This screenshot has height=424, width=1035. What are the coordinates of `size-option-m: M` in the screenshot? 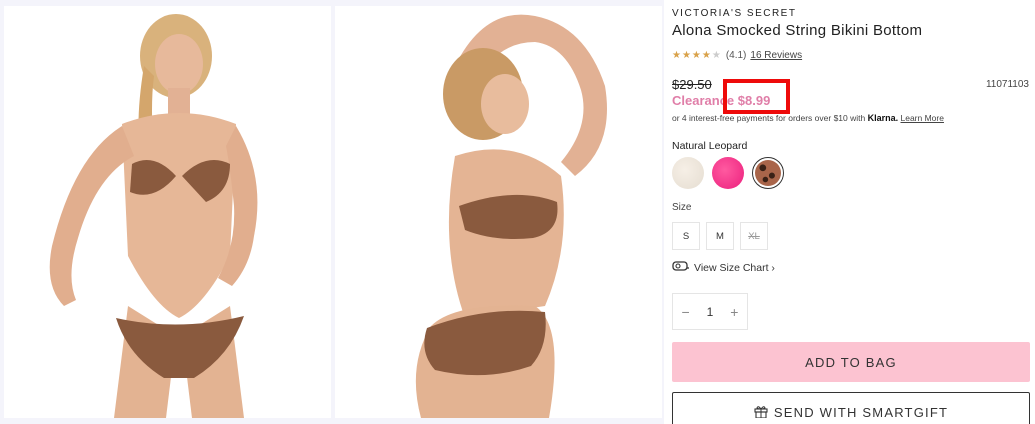 It's located at (720, 236).